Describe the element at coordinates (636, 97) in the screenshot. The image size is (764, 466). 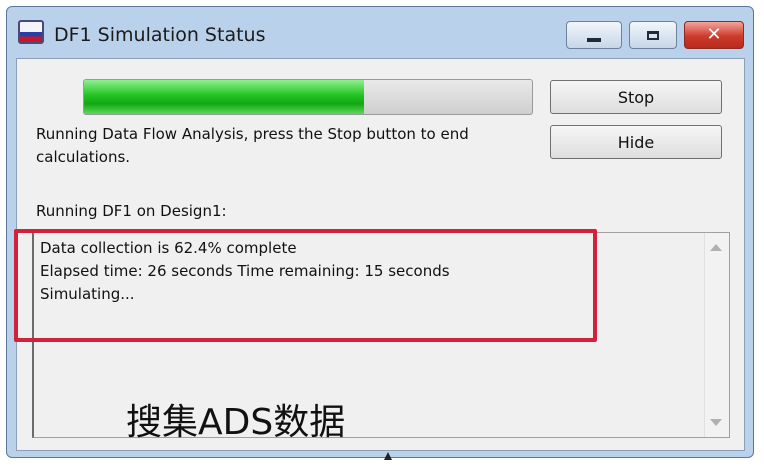
I see `stop-button: Stop` at that location.